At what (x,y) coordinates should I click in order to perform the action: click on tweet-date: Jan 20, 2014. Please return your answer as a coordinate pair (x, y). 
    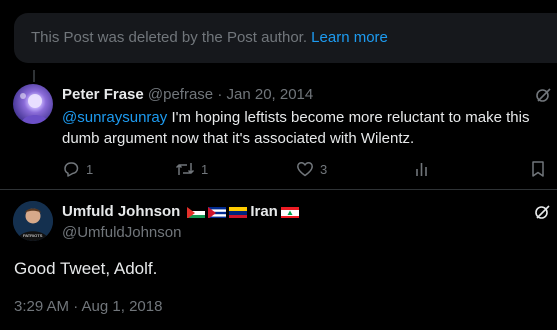
    Looking at the image, I should click on (270, 94).